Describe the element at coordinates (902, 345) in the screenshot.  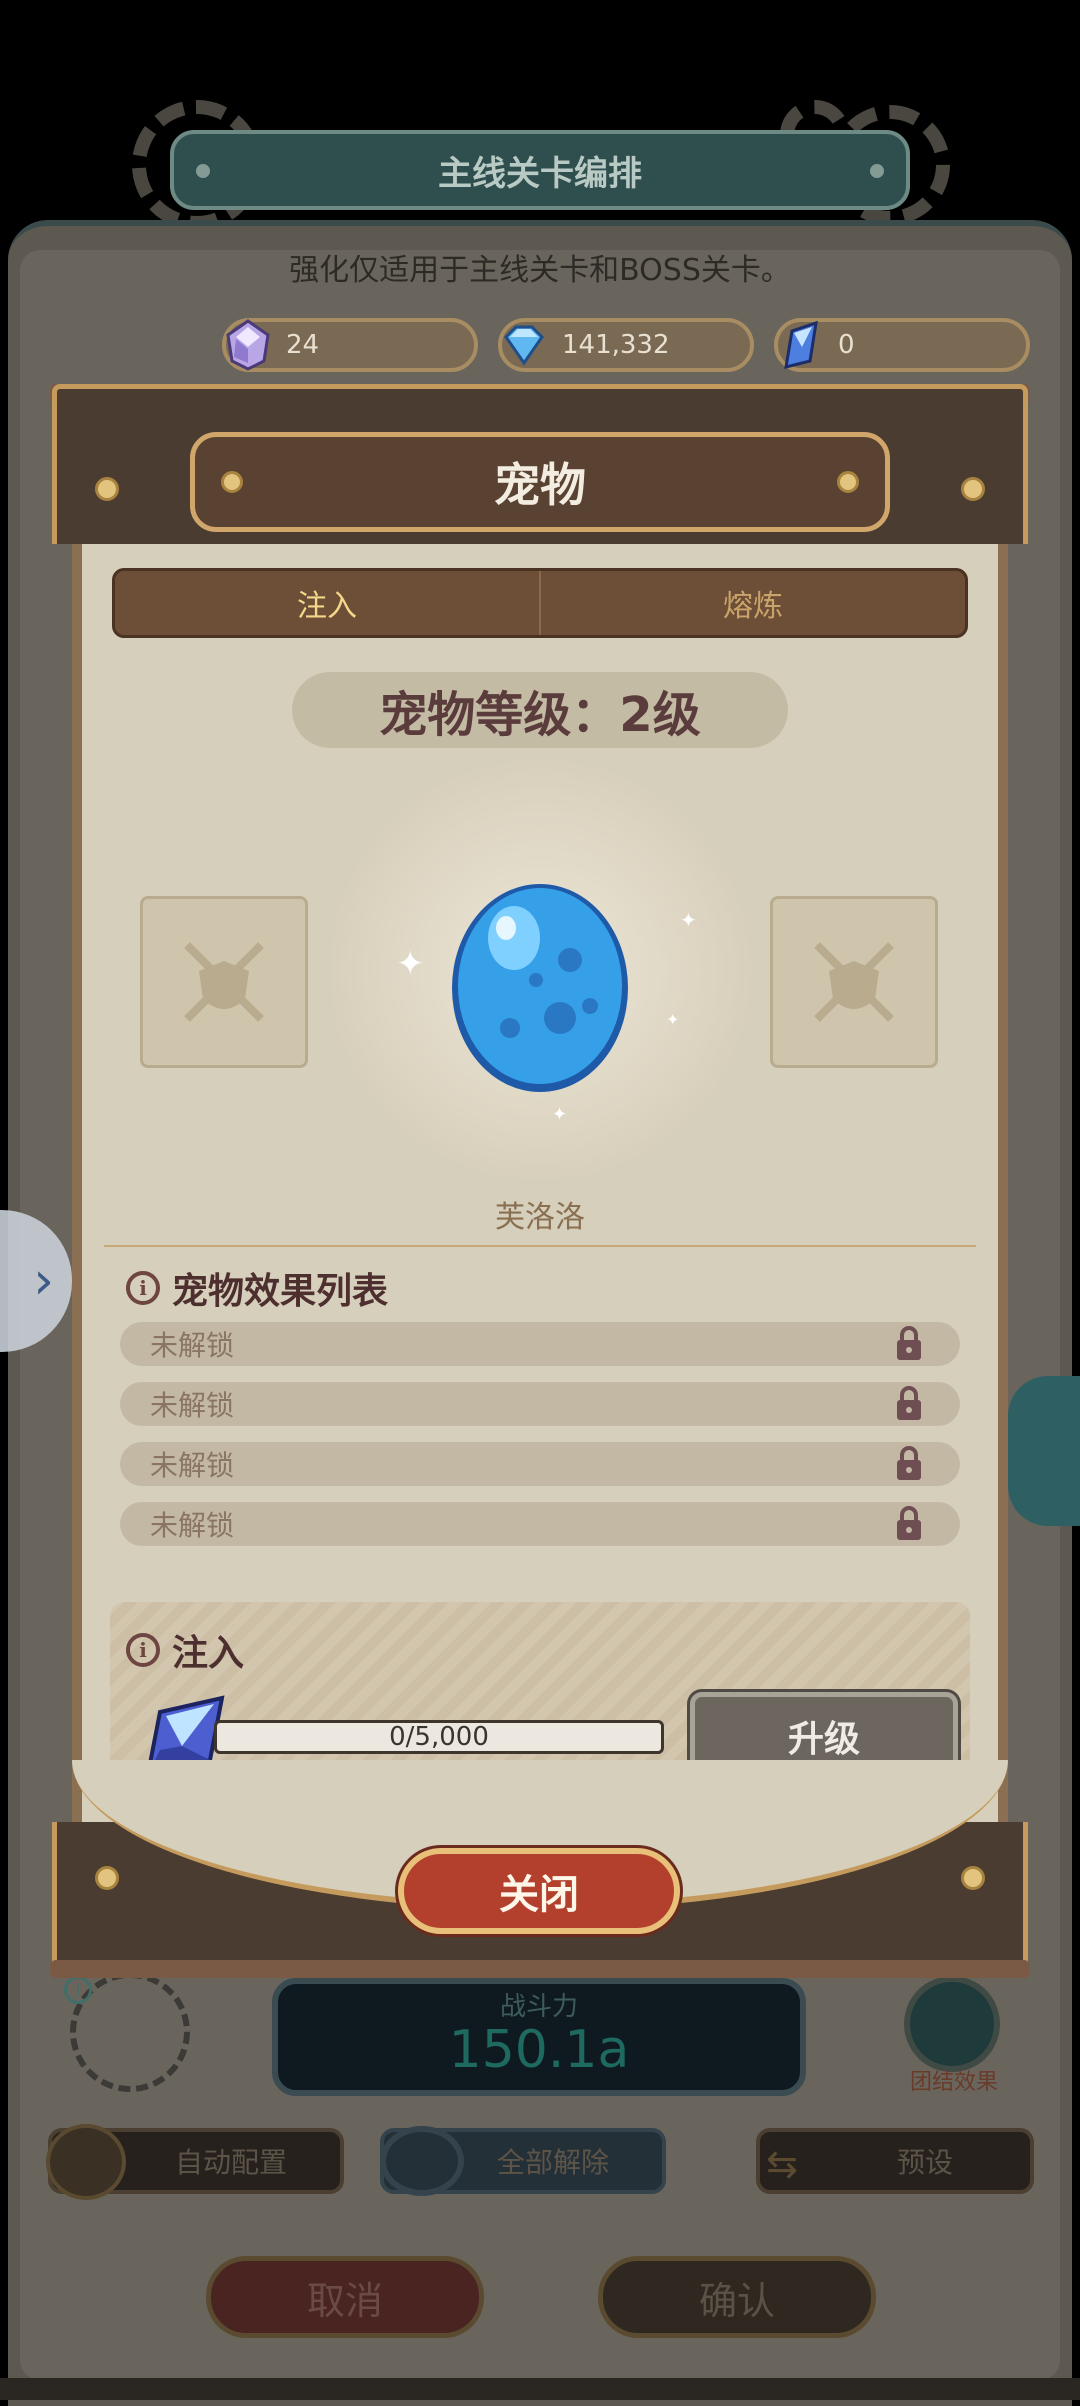
I see `currency-pill-shard: 0` at that location.